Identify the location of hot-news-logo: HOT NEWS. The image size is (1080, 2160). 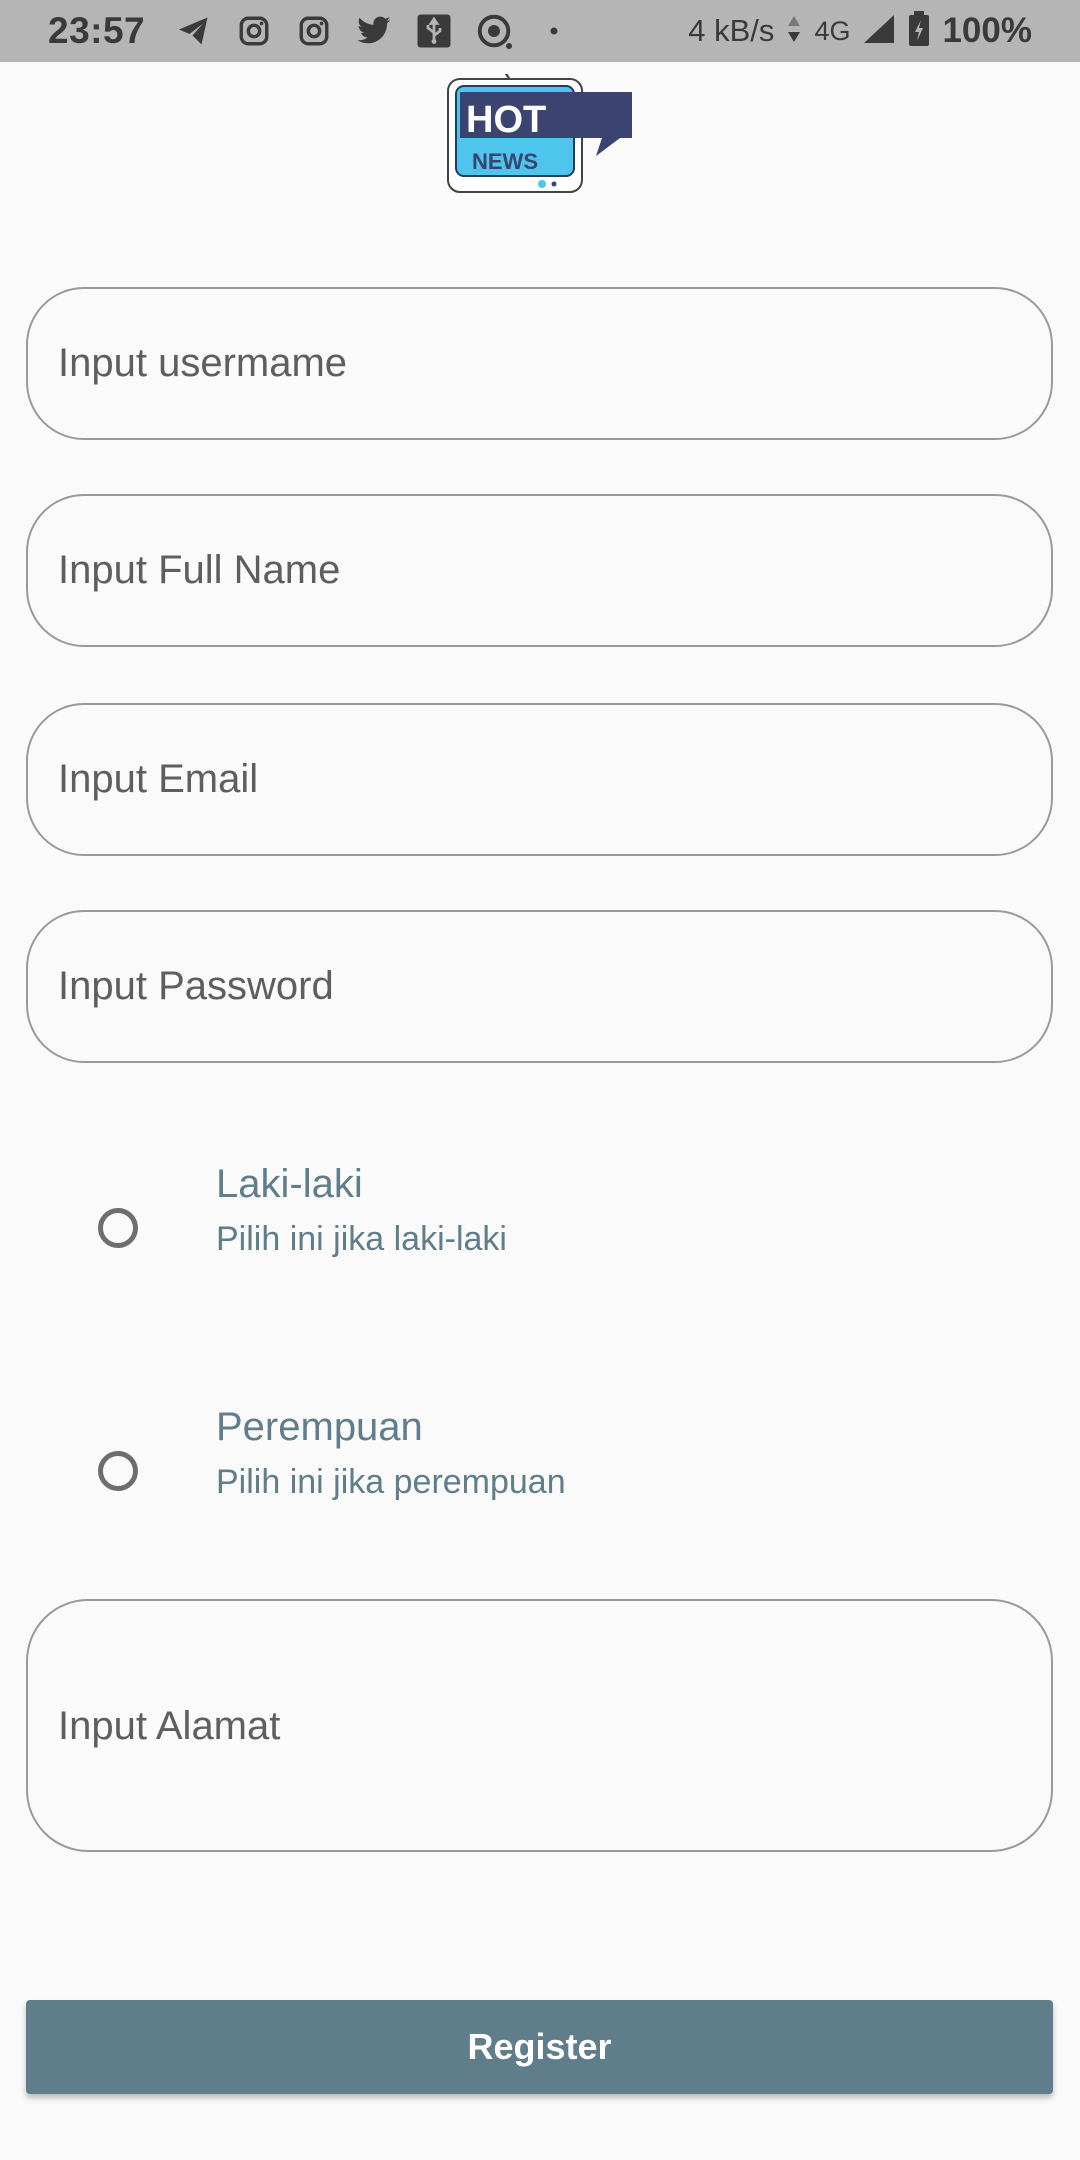
(541, 123).